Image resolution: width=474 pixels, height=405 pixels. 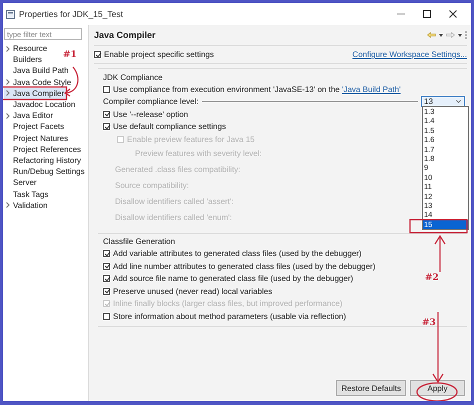 What do you see at coordinates (44, 149) in the screenshot?
I see `tree-item: Project References` at bounding box center [44, 149].